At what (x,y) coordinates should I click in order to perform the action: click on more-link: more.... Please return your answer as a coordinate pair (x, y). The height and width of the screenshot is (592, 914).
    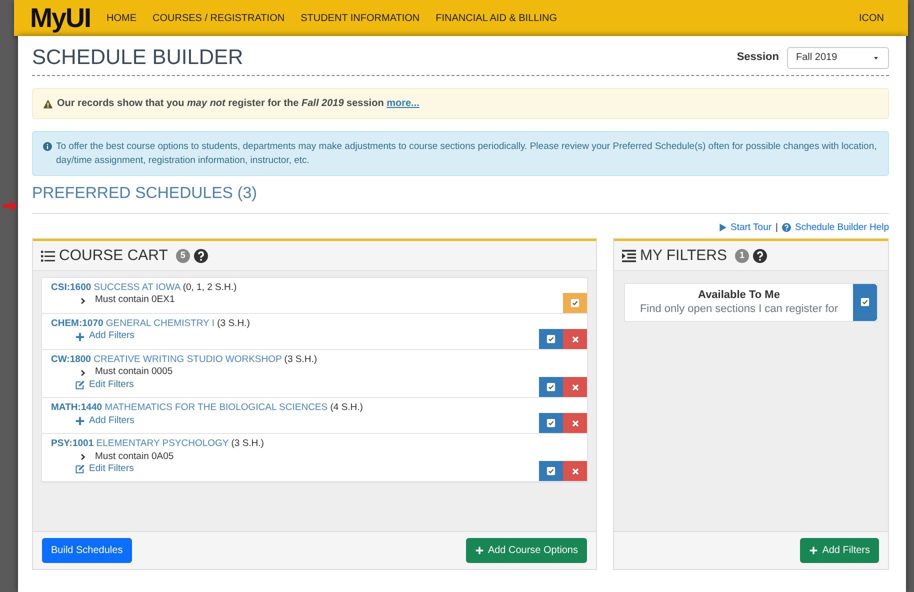
    Looking at the image, I should click on (403, 104).